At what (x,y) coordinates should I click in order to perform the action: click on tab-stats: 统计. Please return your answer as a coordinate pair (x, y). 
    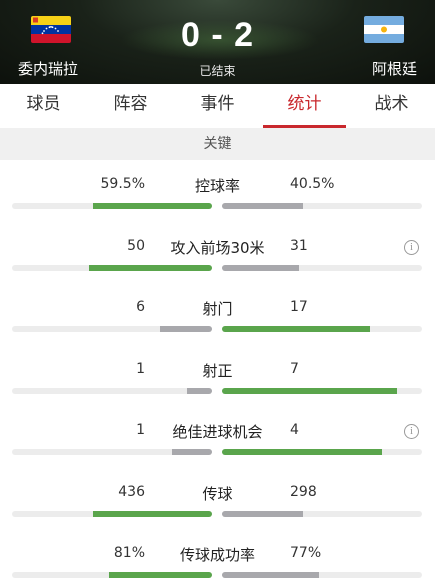
    Looking at the image, I should click on (304, 106).